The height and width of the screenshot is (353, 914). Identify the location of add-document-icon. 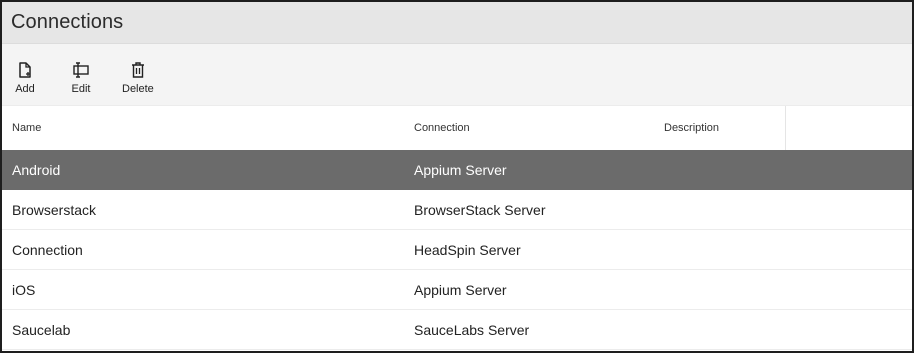
(25, 70).